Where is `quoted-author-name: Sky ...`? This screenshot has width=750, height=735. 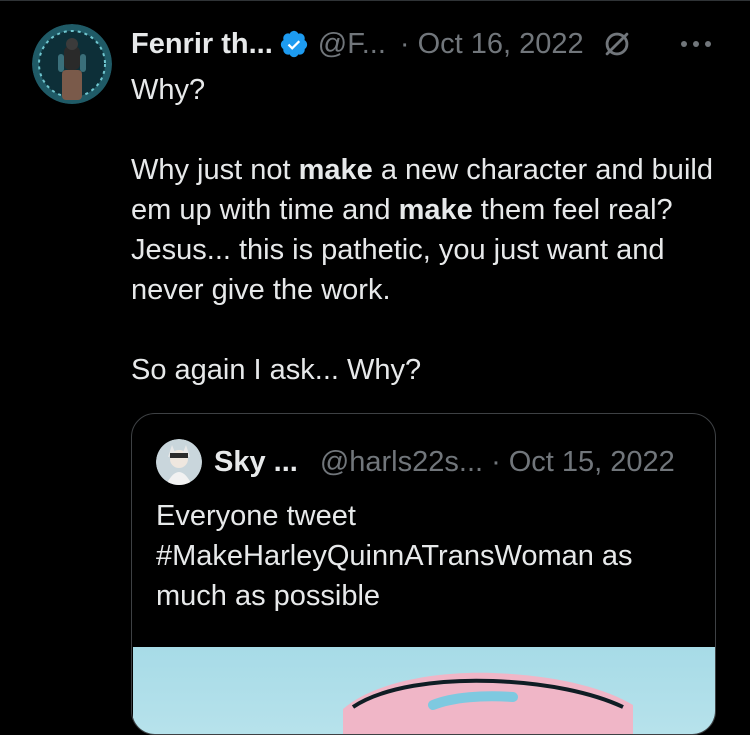
quoted-author-name: Sky ... is located at coordinates (256, 462).